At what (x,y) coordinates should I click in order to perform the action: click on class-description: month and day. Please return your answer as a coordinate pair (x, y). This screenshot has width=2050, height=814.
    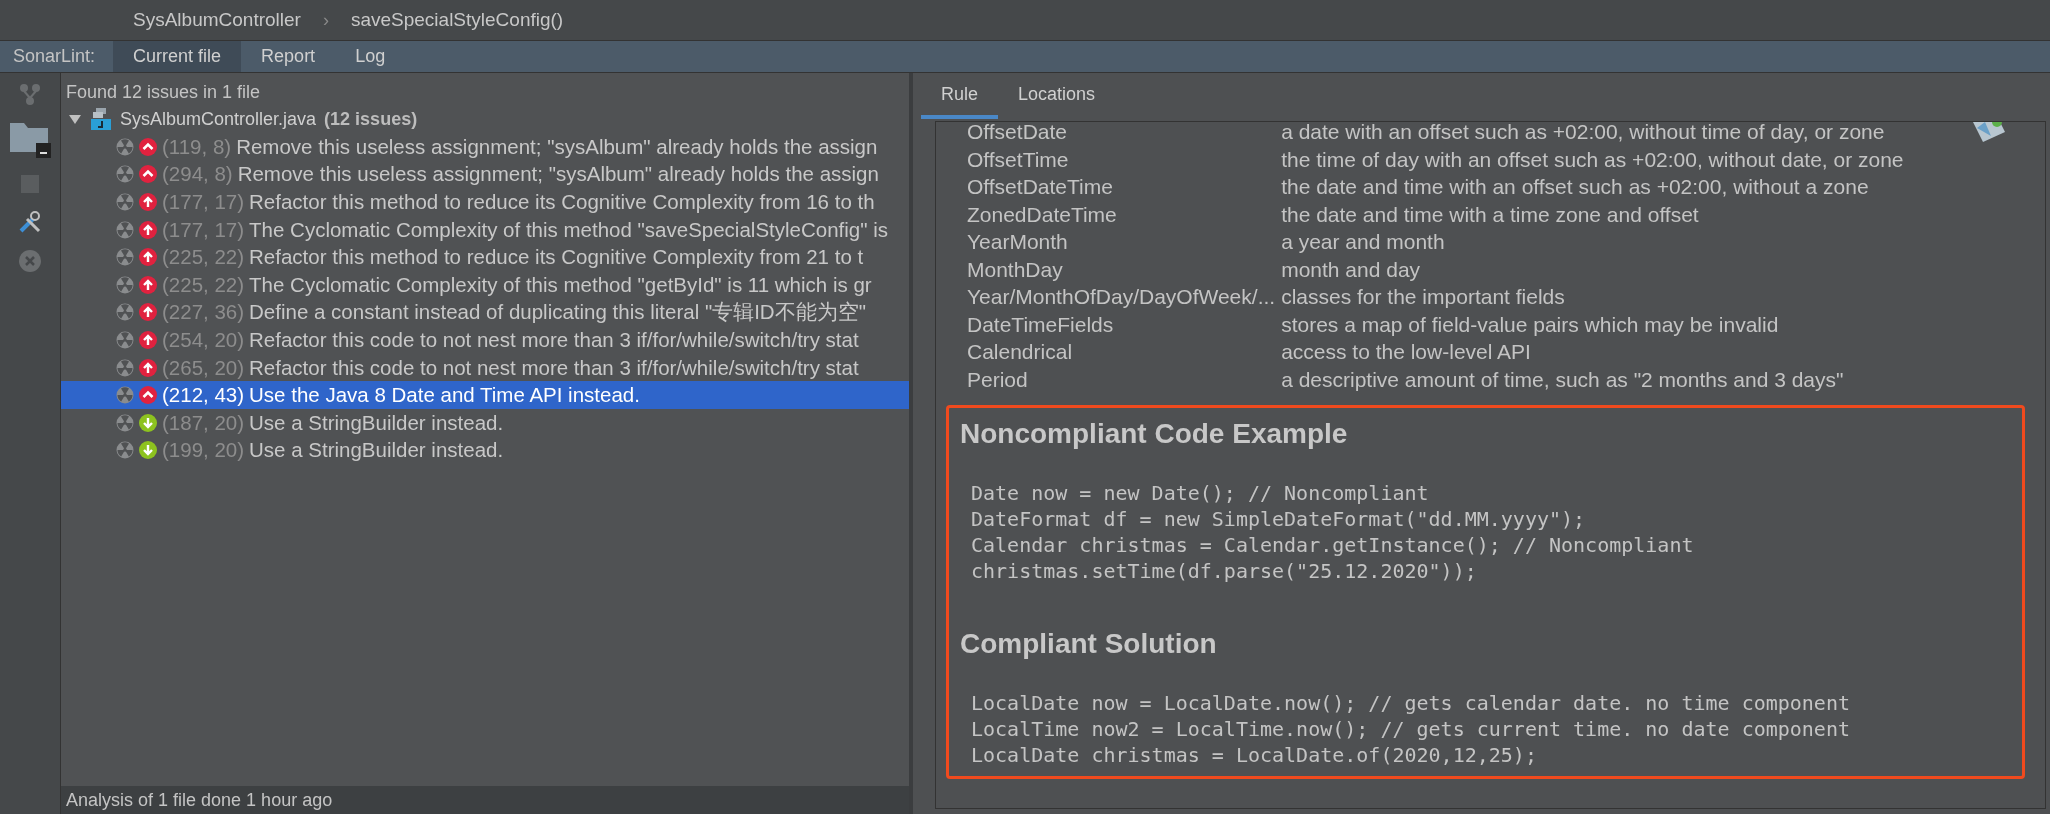
    Looking at the image, I should click on (1351, 269).